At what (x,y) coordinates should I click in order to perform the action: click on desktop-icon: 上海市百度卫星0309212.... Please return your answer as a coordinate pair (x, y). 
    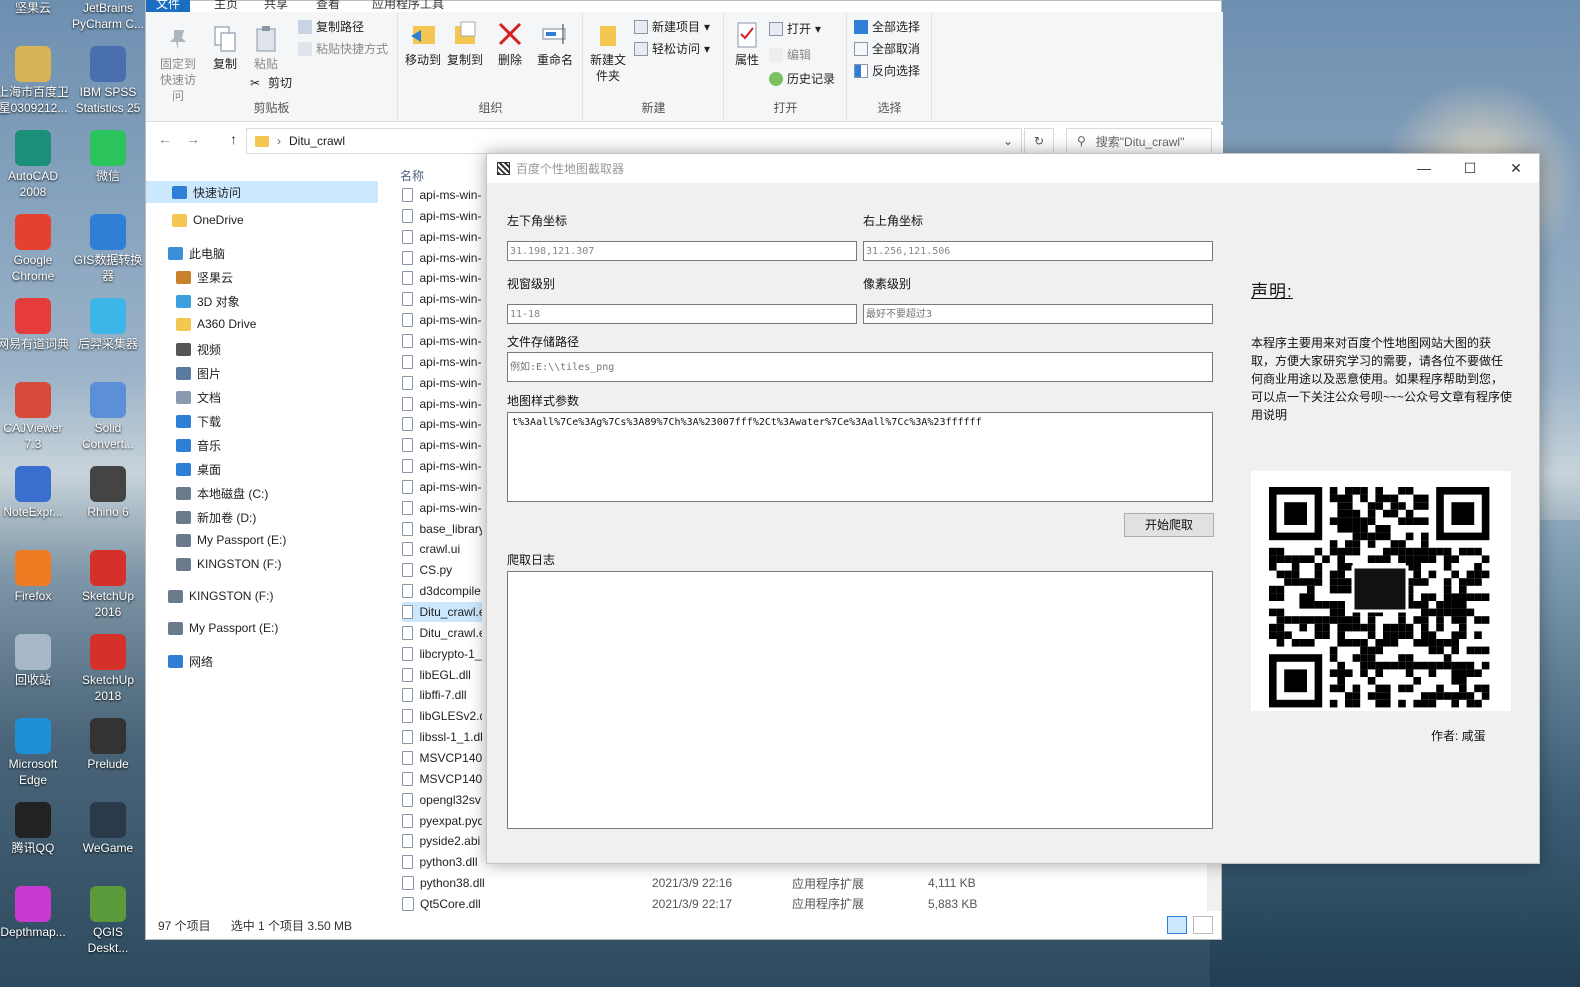
    Looking at the image, I should click on (34, 81).